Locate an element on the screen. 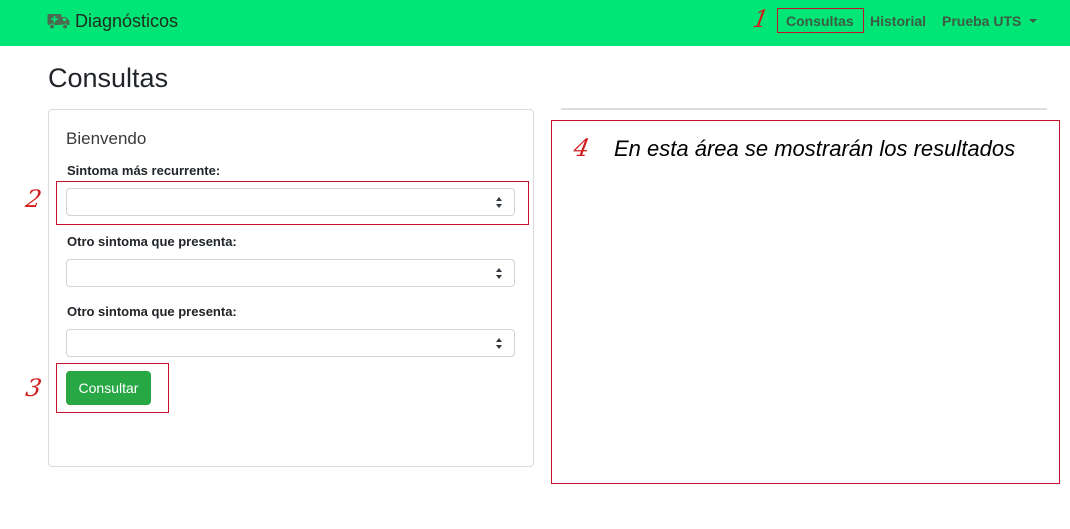  symptom-3-label: Otro sintoma que presenta: is located at coordinates (152, 311).